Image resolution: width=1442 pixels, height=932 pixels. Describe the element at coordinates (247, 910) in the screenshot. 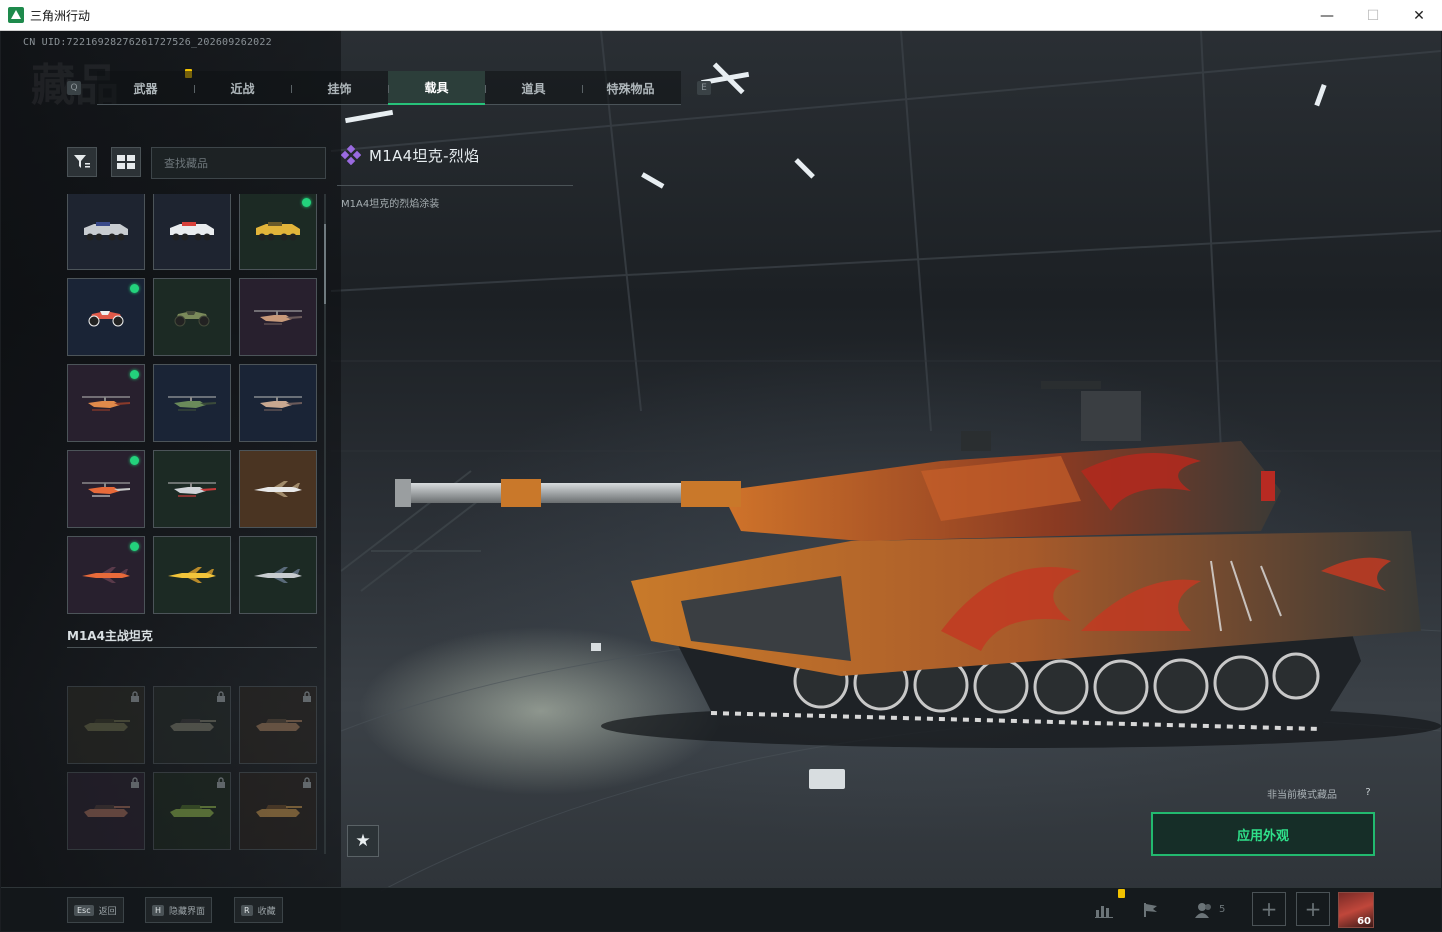

I see `favorite-key: R` at that location.